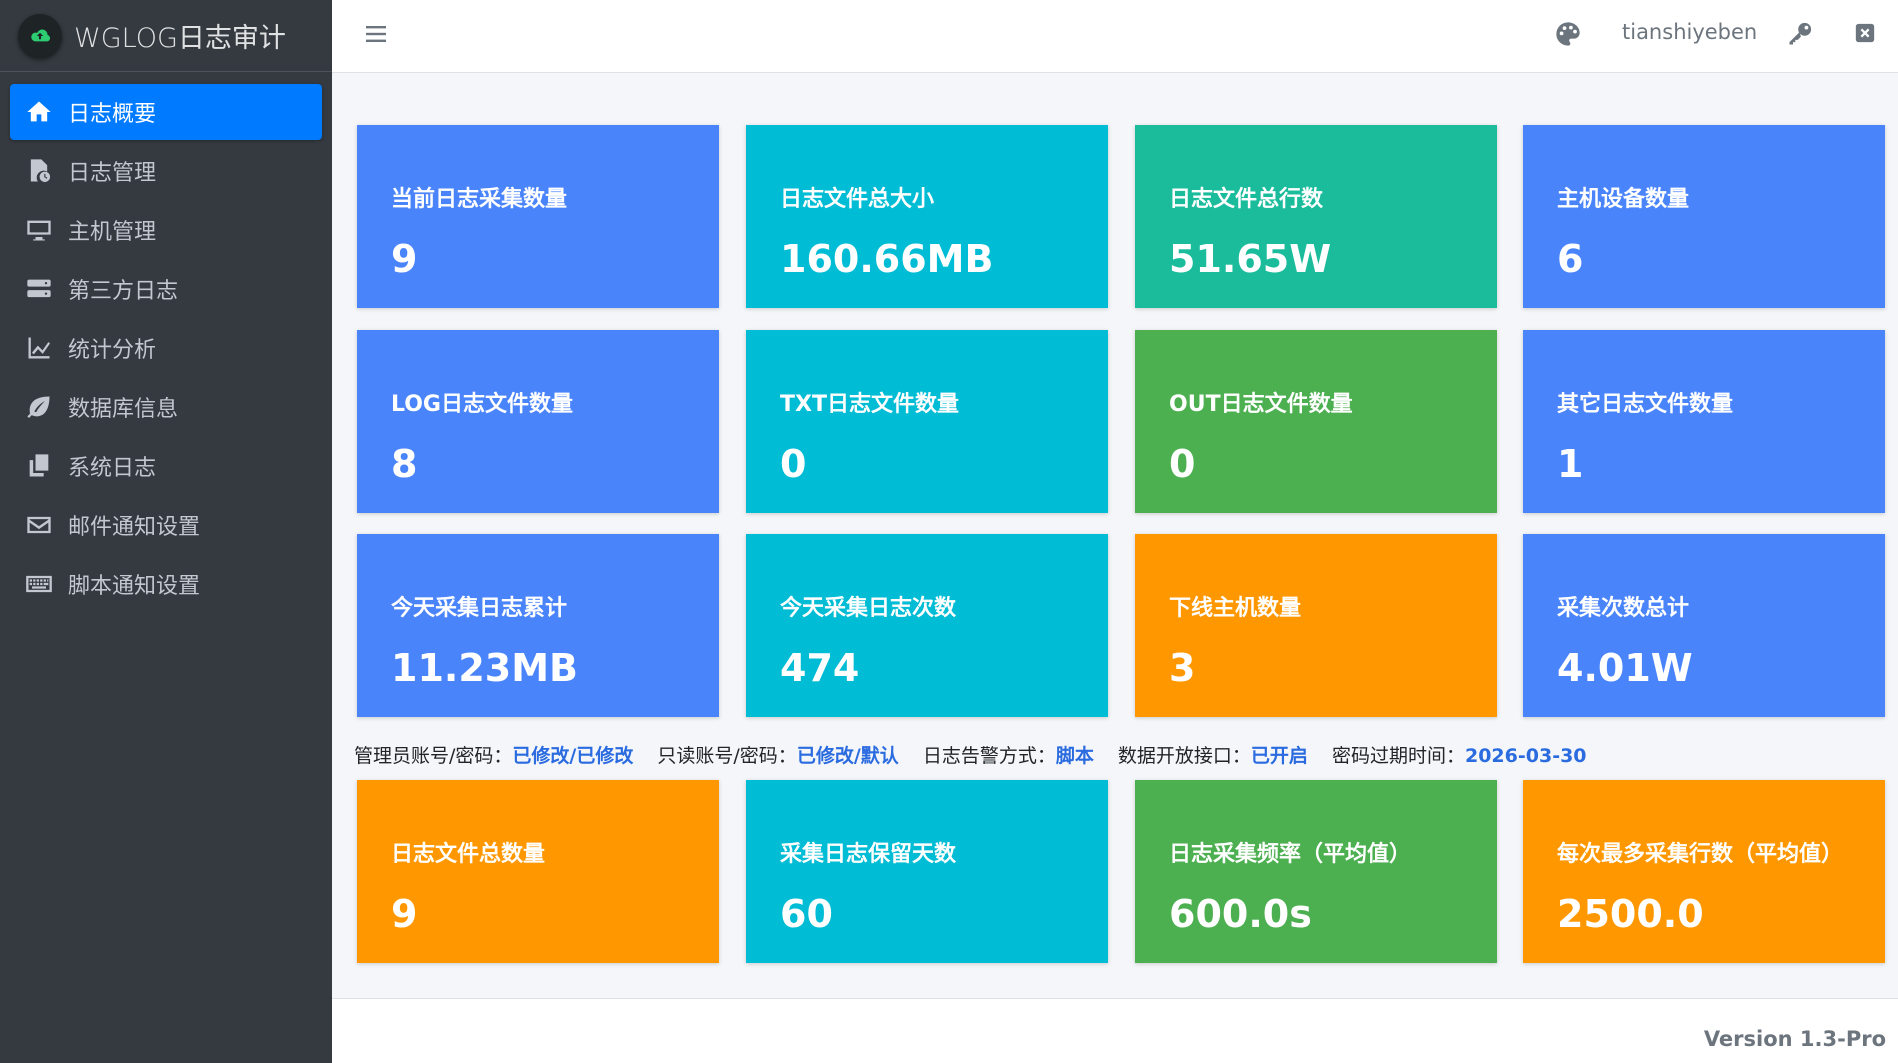  I want to click on card-value: 6, so click(1570, 259).